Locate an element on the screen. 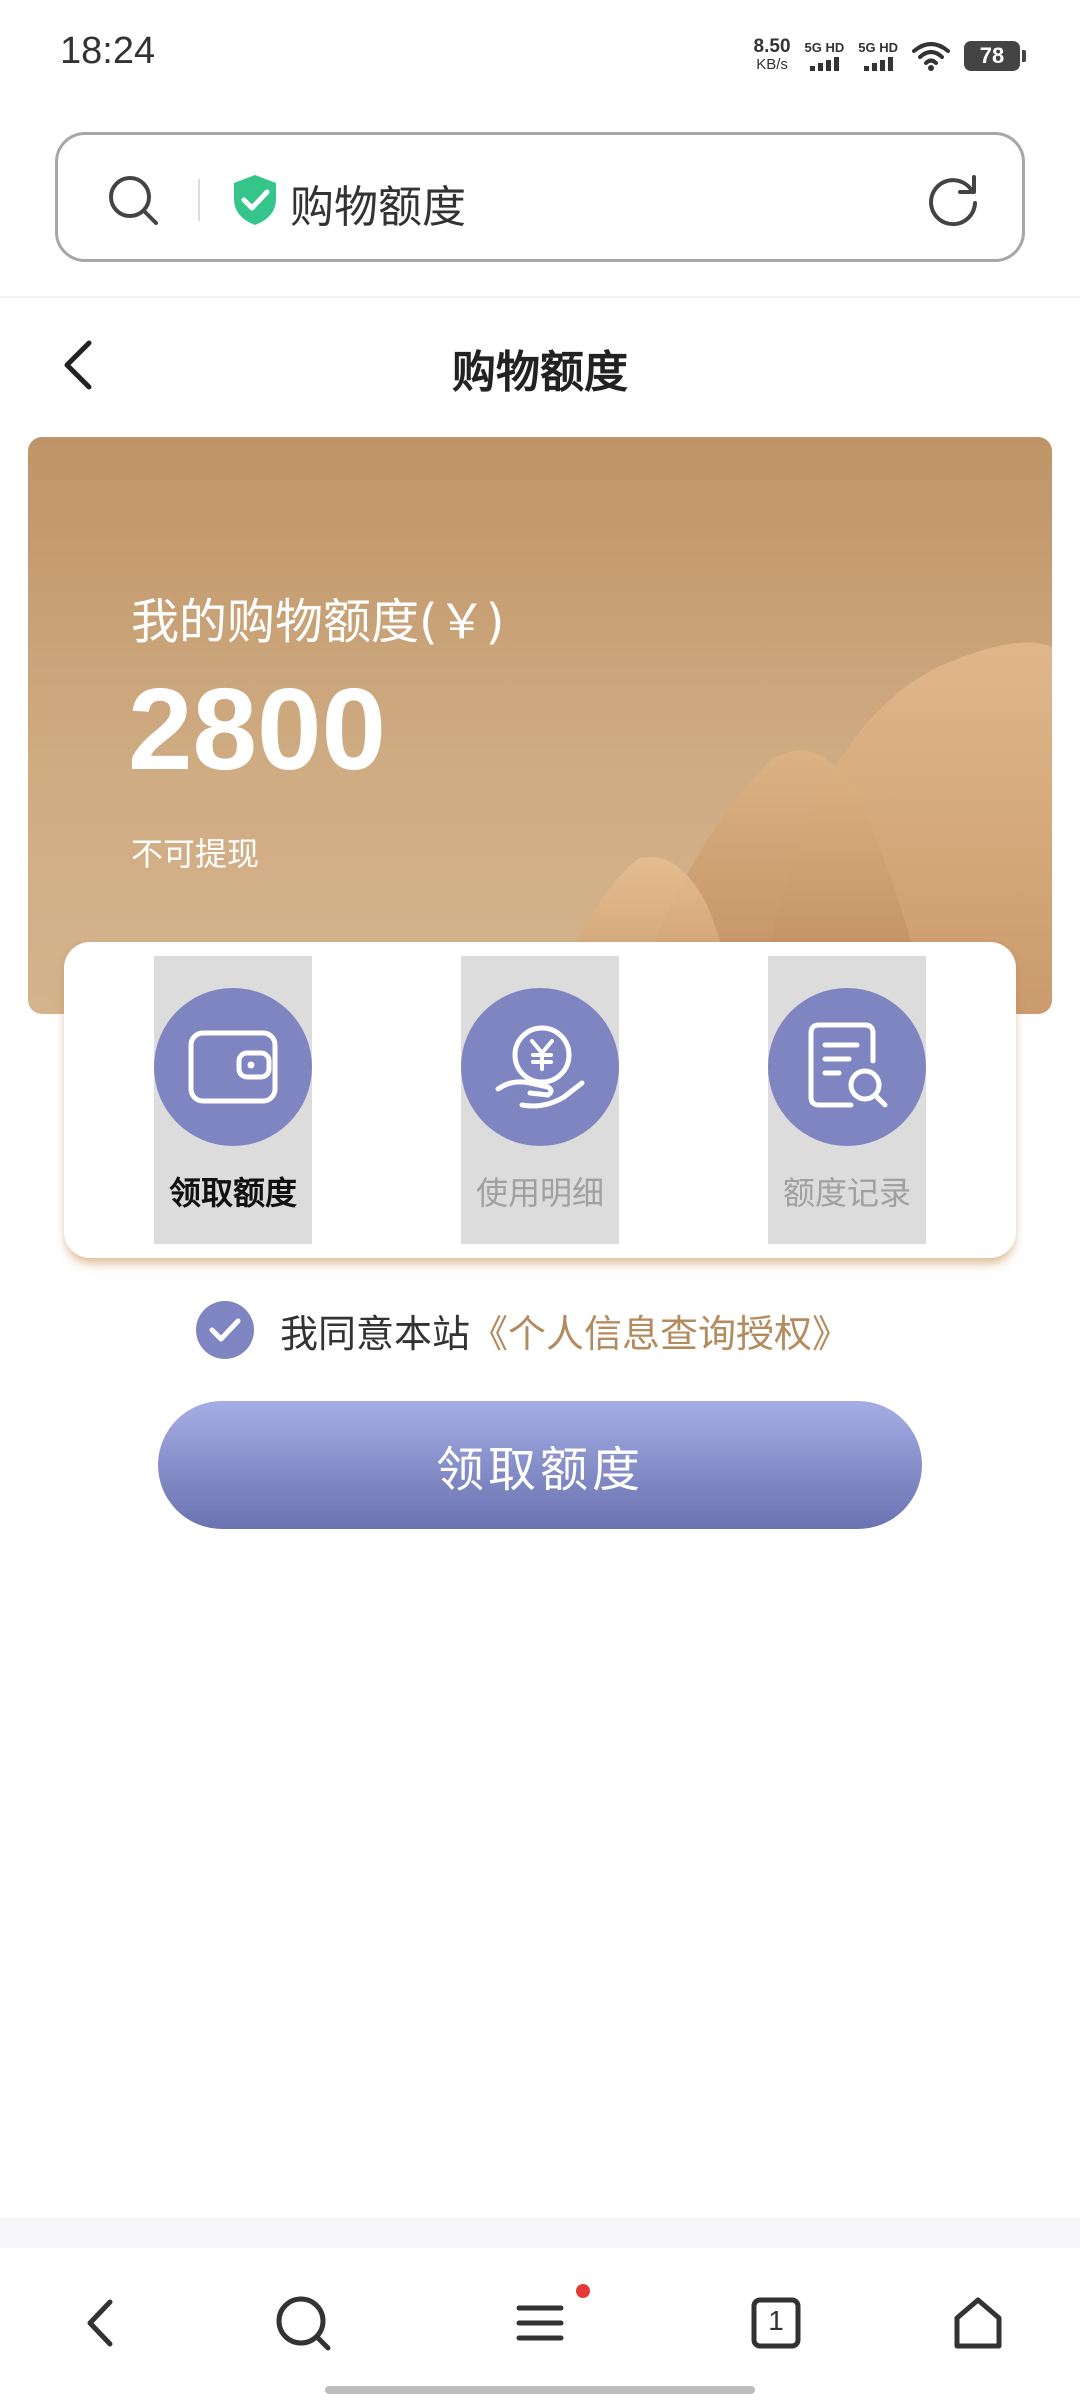 The width and height of the screenshot is (1080, 2400). network-speed: 8.50 KB/s is located at coordinates (772, 55).